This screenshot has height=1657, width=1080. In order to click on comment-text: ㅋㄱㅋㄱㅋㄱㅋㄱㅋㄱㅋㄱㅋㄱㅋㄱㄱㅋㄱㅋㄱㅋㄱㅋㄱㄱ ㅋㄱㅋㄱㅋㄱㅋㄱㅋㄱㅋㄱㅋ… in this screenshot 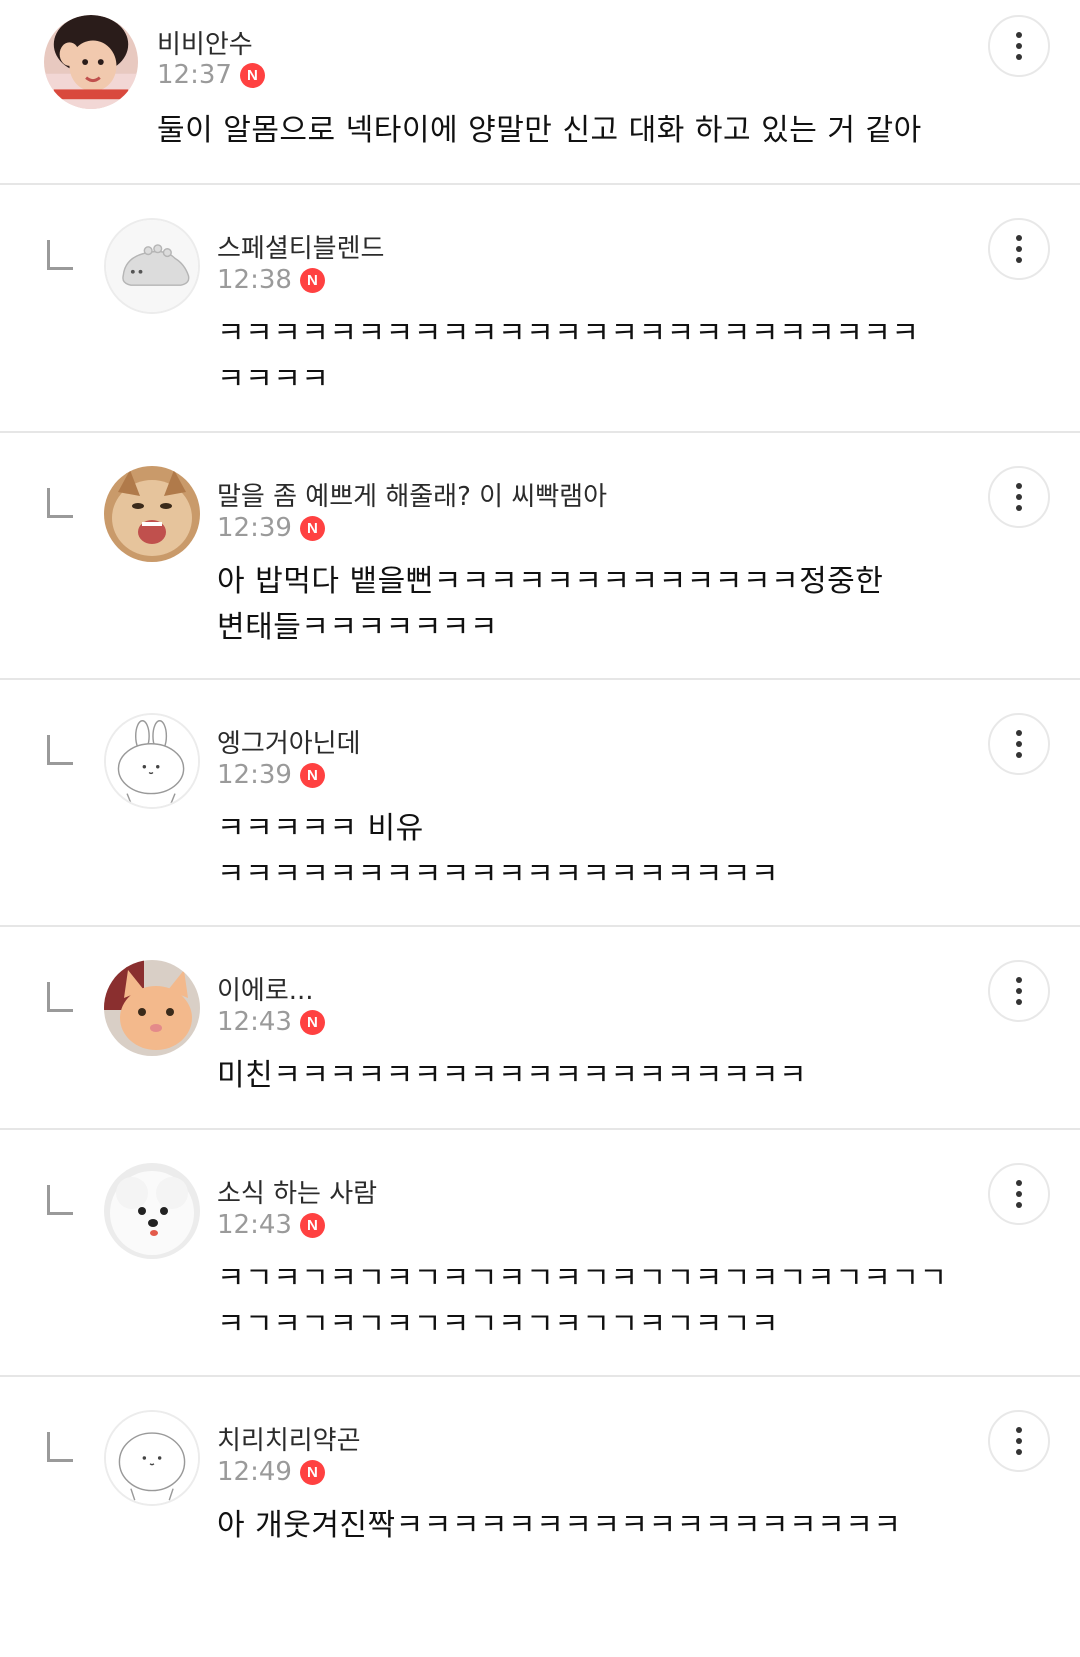, I will do `click(582, 1301)`.